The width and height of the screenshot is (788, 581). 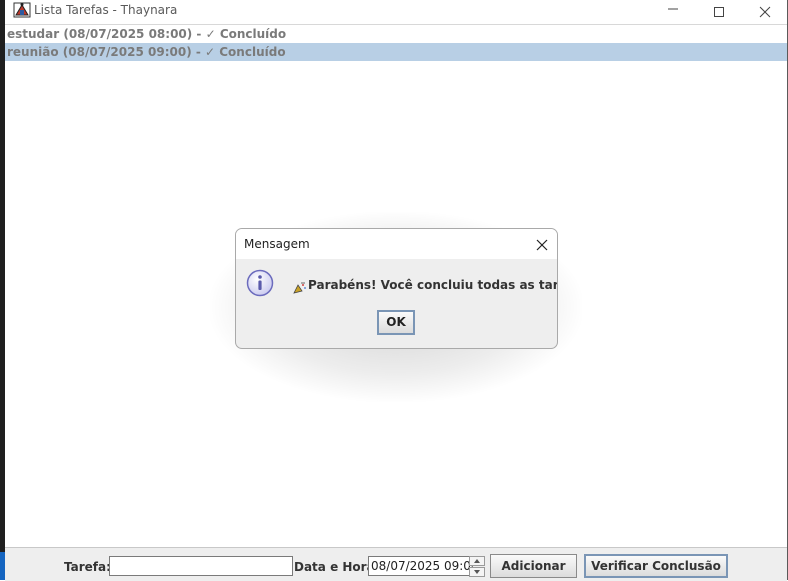 I want to click on task-item-estudar: estudar (08/07/2025 08:00) - ✓ Concluído, so click(x=396, y=34).